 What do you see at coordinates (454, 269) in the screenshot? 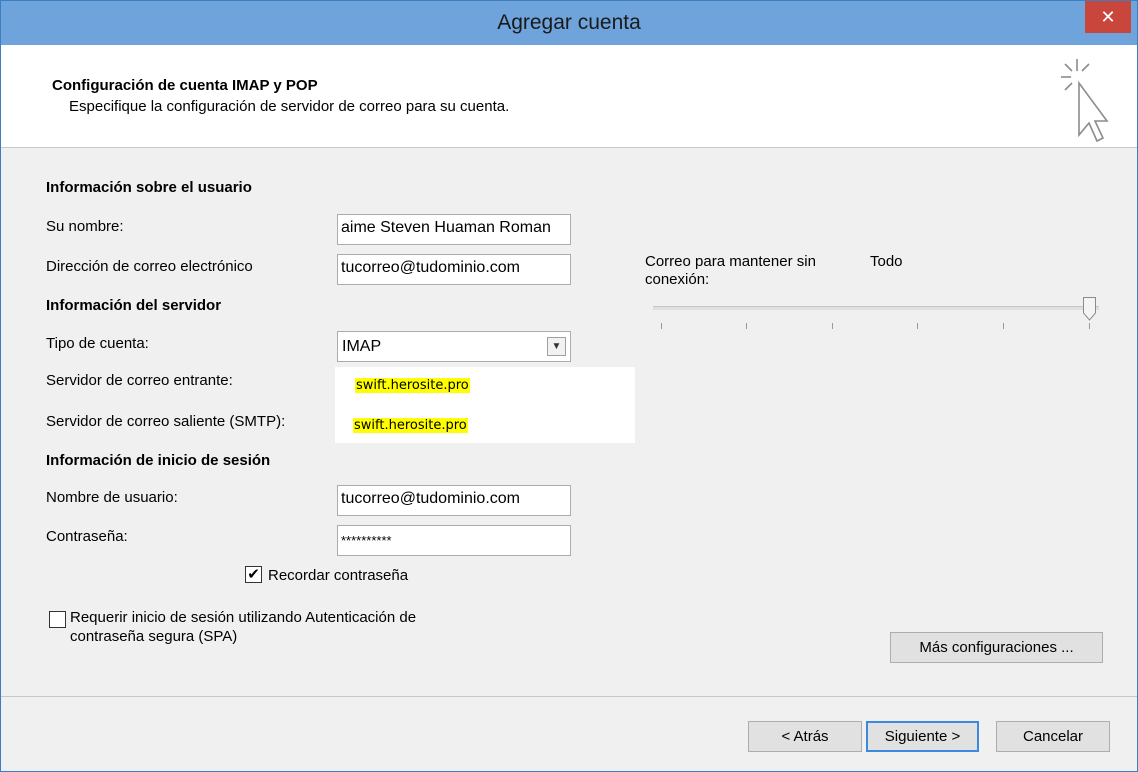
I see `email-input: tucorreo@tudominio.com` at bounding box center [454, 269].